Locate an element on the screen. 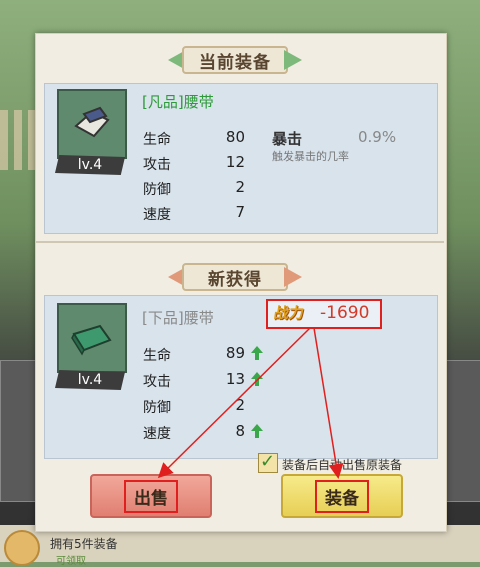 This screenshot has width=480, height=567. checkmark-icon: ✓ is located at coordinates (268, 461).